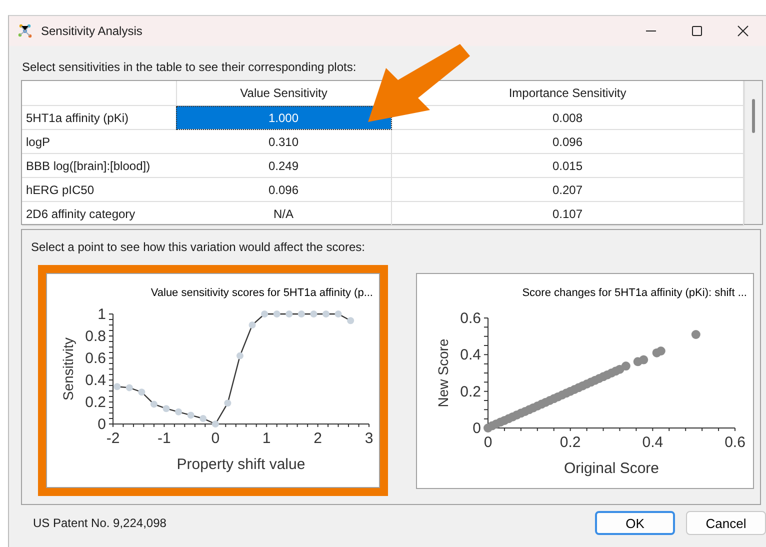 Image resolution: width=766 pixels, height=547 pixels. Describe the element at coordinates (113, 438) in the screenshot. I see `tick-label: -2` at that location.